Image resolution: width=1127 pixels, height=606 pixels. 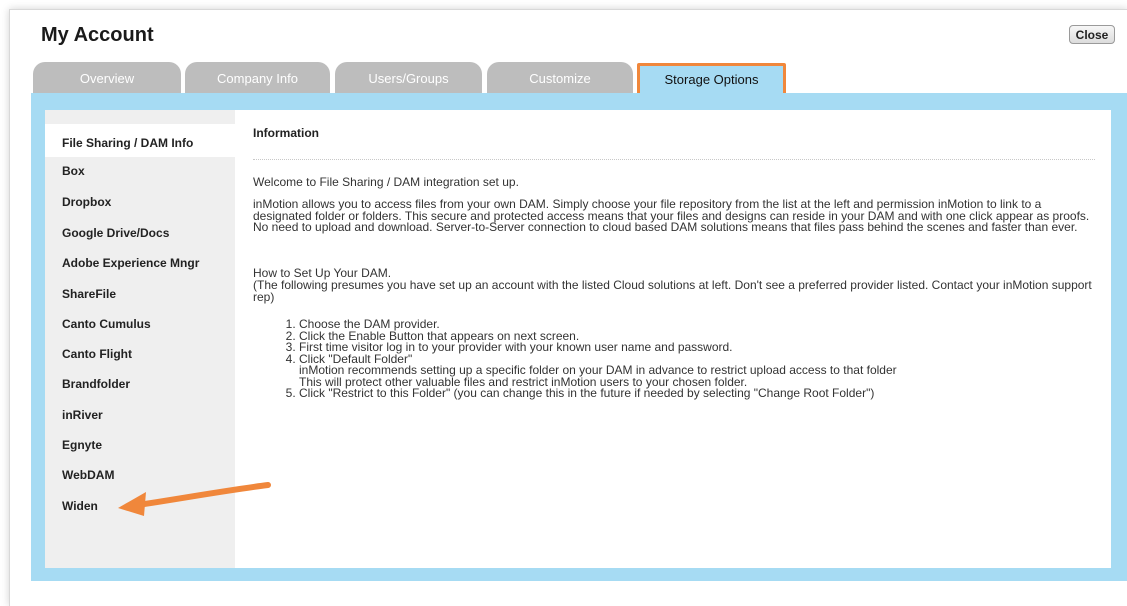 What do you see at coordinates (106, 324) in the screenshot?
I see `sidebar-item-canto-cumulus: Canto Cumulus` at bounding box center [106, 324].